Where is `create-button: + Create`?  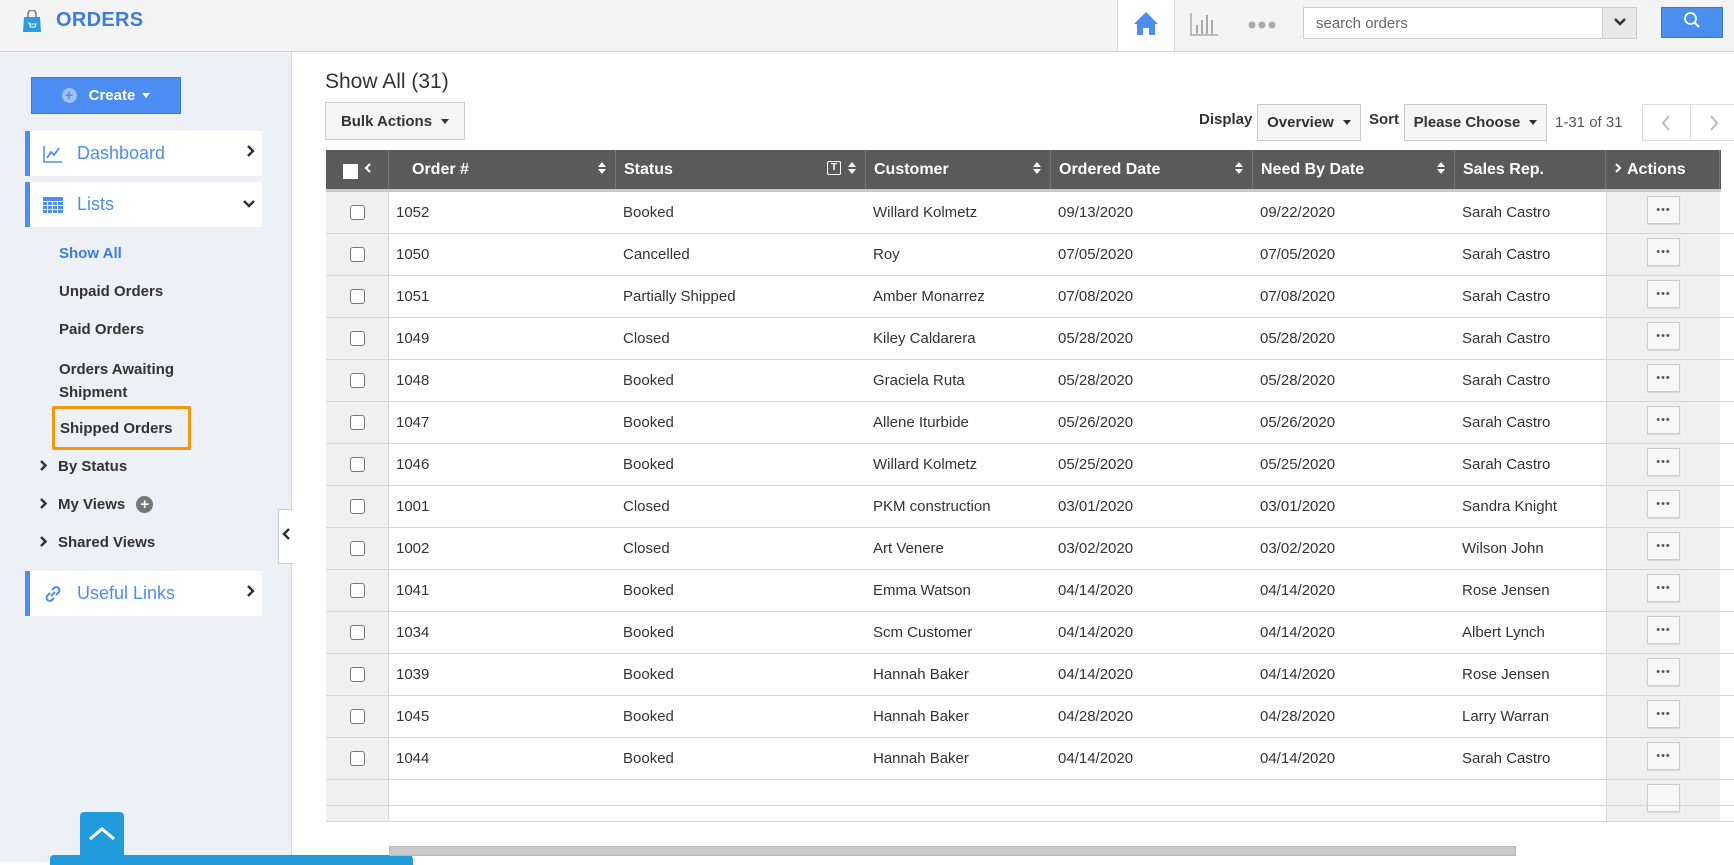 create-button: + Create is located at coordinates (106, 95).